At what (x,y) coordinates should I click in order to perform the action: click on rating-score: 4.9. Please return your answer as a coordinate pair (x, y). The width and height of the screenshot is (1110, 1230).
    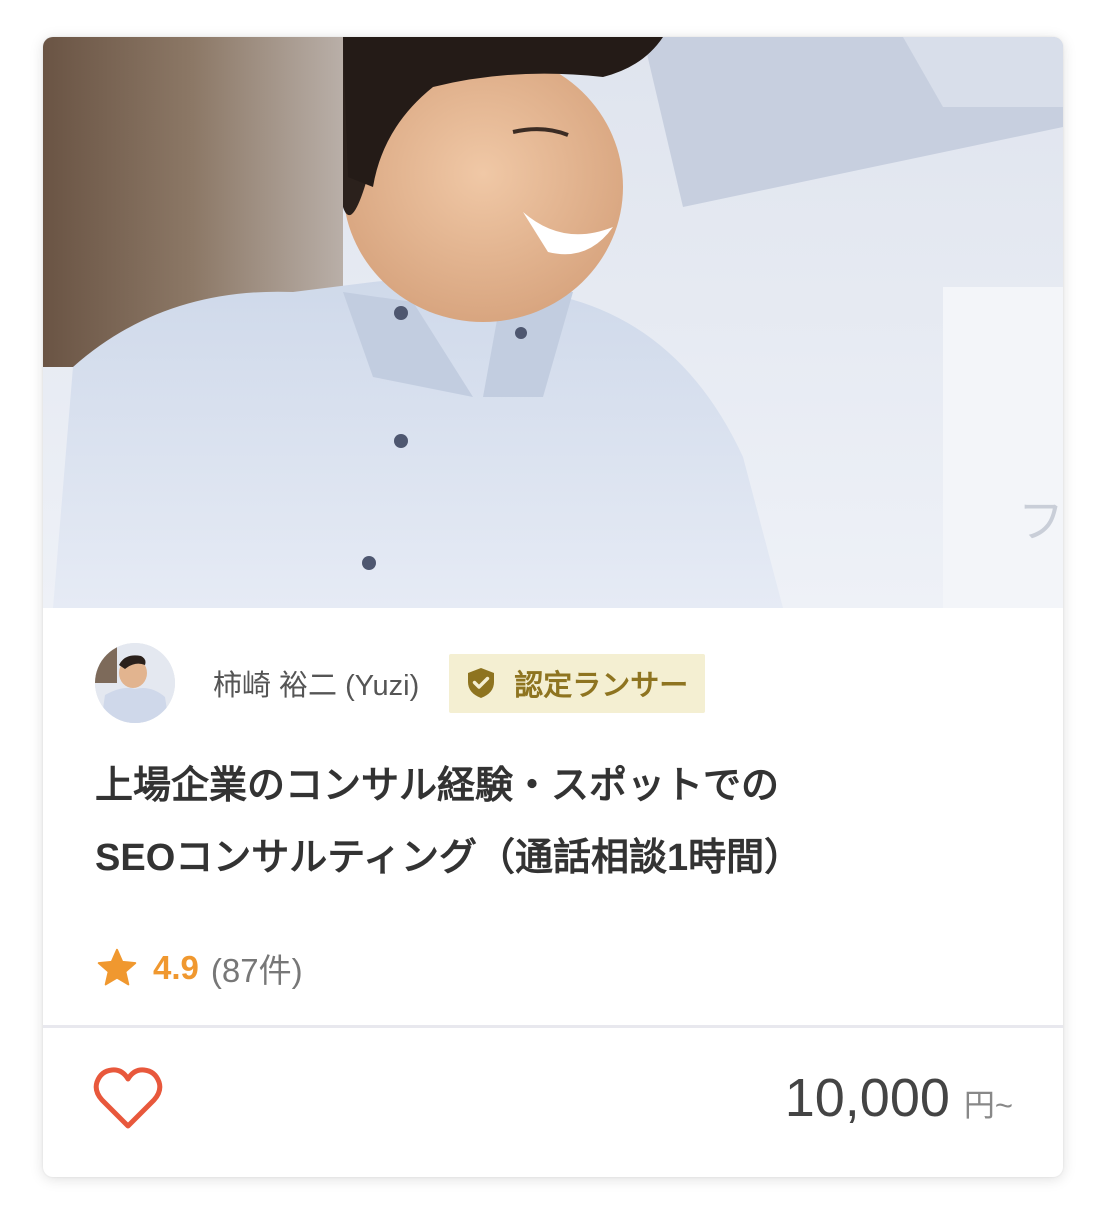
    Looking at the image, I should click on (176, 967).